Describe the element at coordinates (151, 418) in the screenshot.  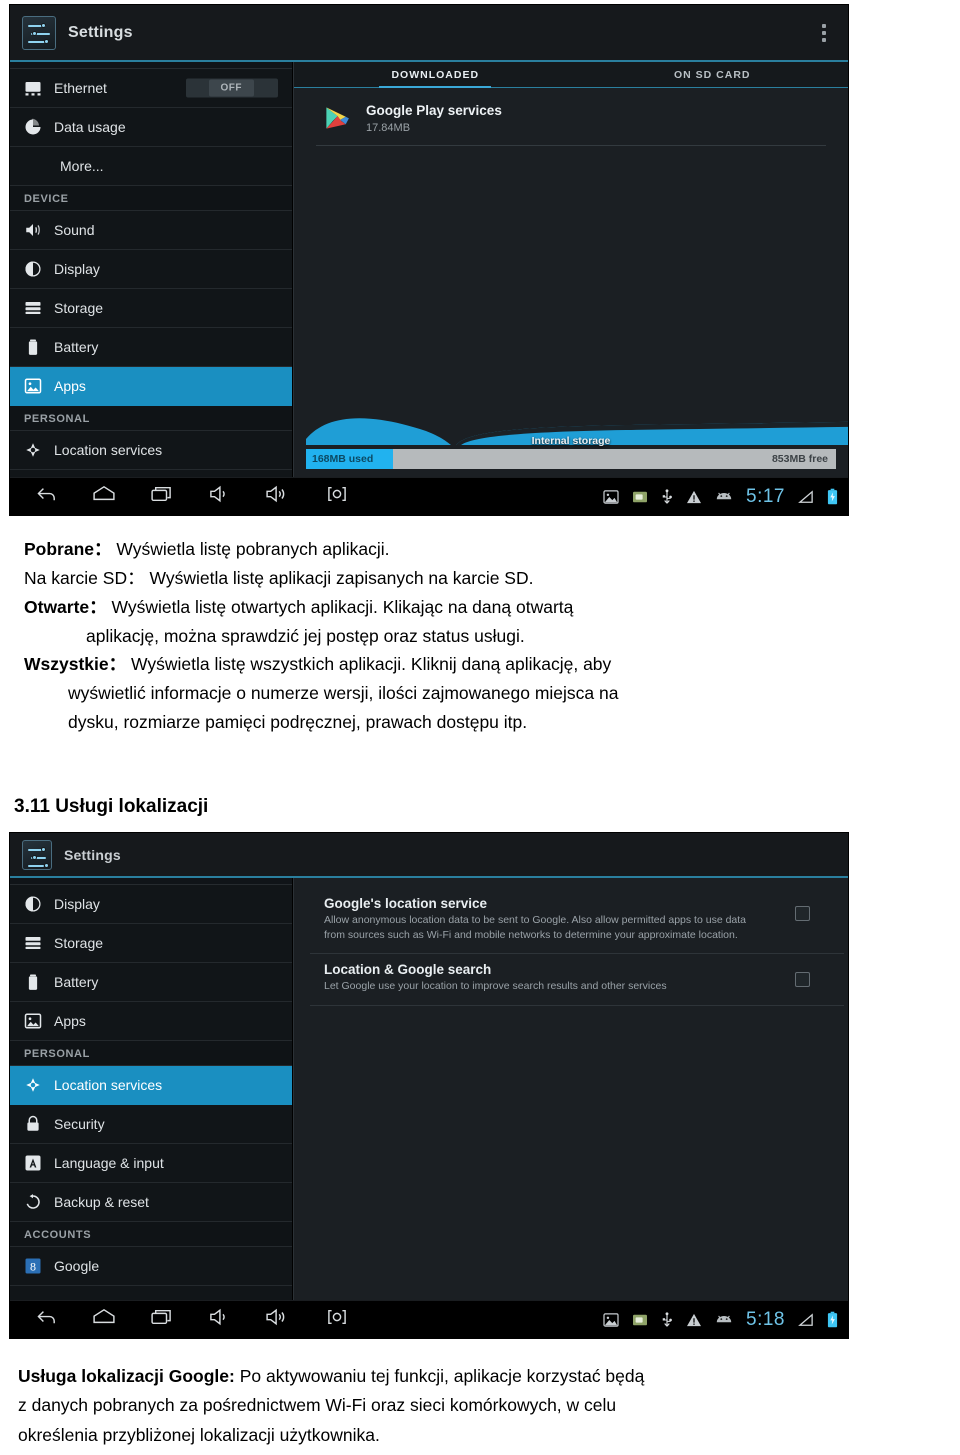
I see `sidebar-section-personal: PERSONAL` at that location.